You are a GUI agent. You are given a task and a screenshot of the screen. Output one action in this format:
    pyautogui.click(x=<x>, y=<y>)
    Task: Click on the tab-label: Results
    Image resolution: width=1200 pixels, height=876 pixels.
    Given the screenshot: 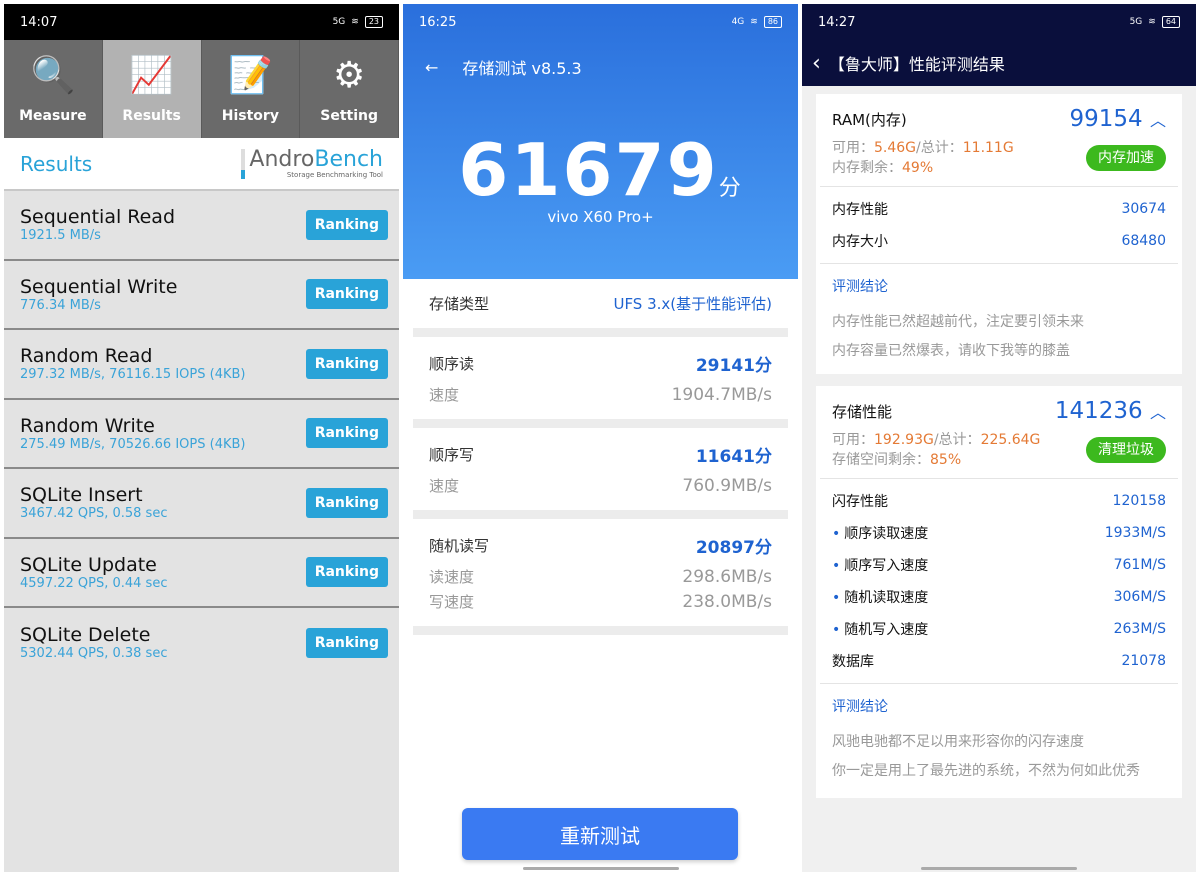 What is the action you would take?
    pyautogui.click(x=151, y=116)
    